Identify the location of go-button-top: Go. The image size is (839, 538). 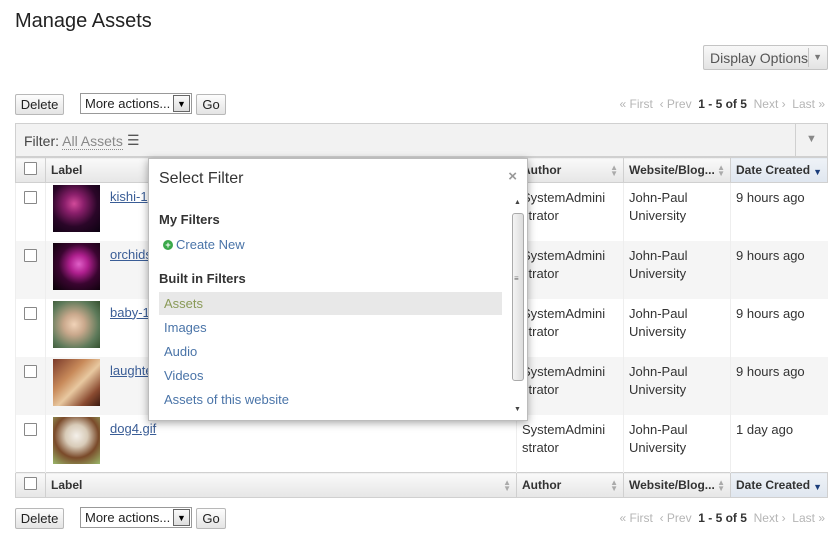
(211, 104).